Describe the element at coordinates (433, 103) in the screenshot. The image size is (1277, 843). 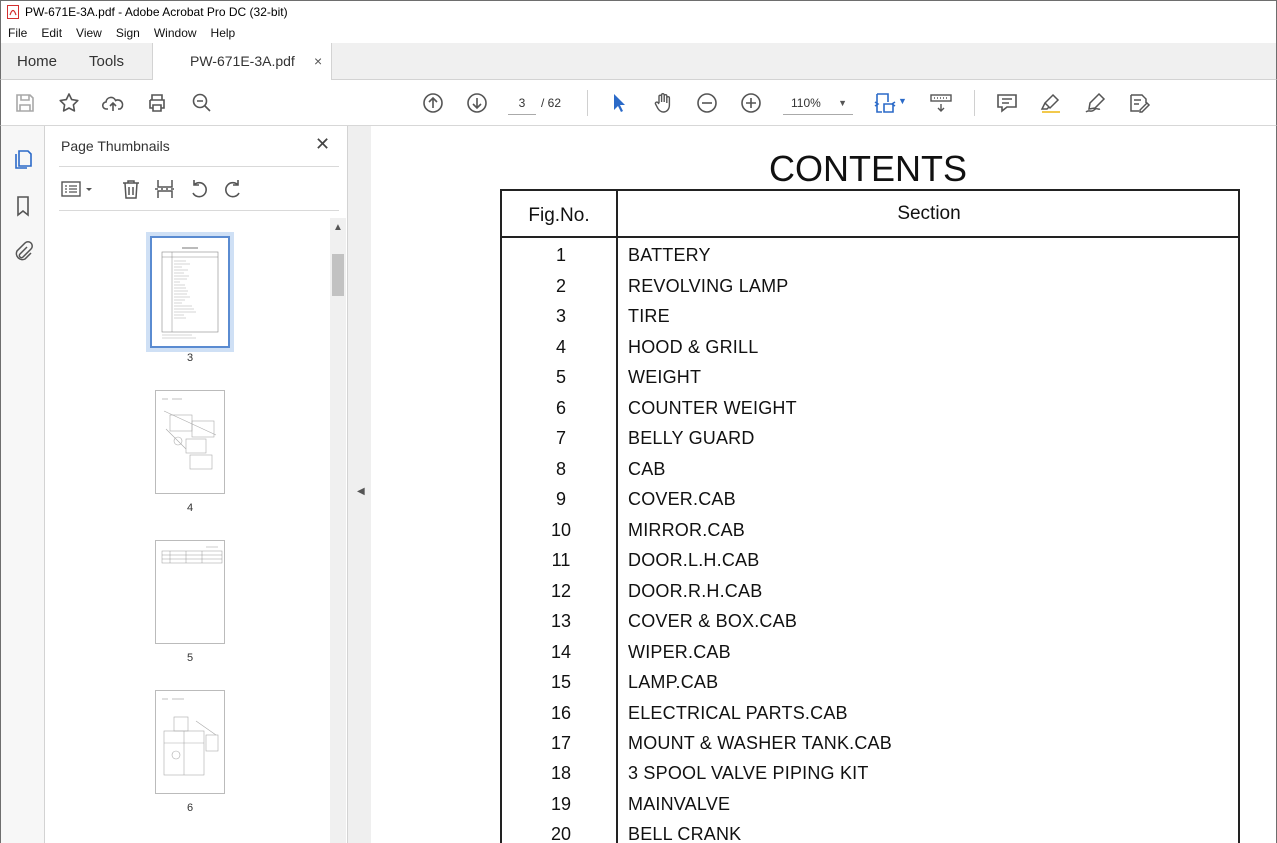
I see `page-up-icon` at that location.